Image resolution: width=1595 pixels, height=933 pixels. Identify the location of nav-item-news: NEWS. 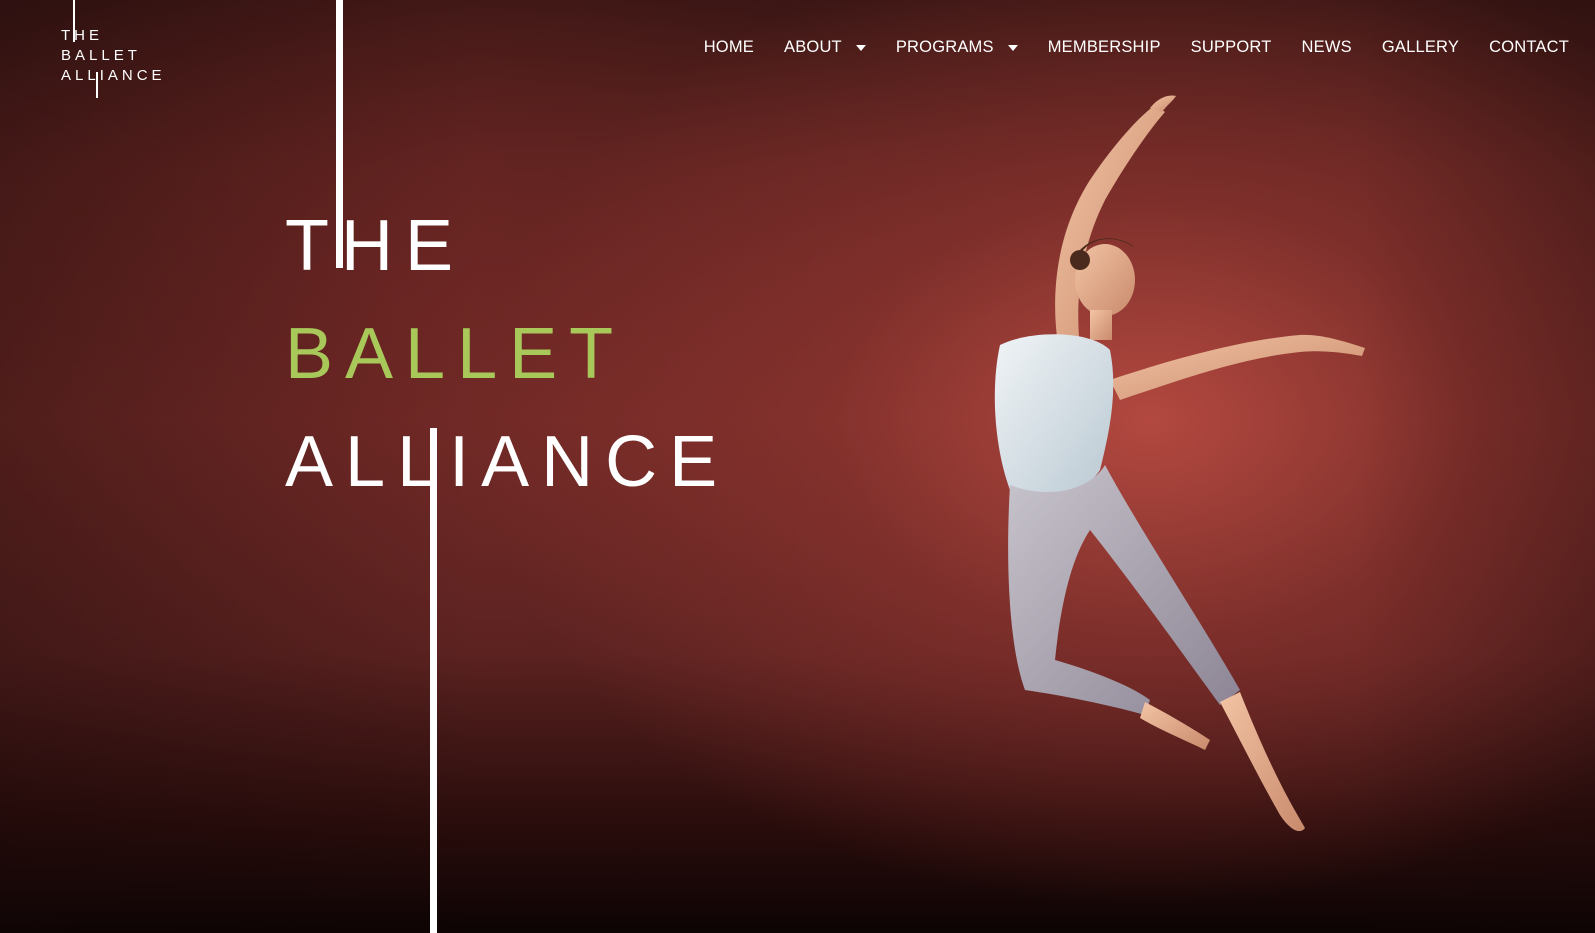
(1327, 47).